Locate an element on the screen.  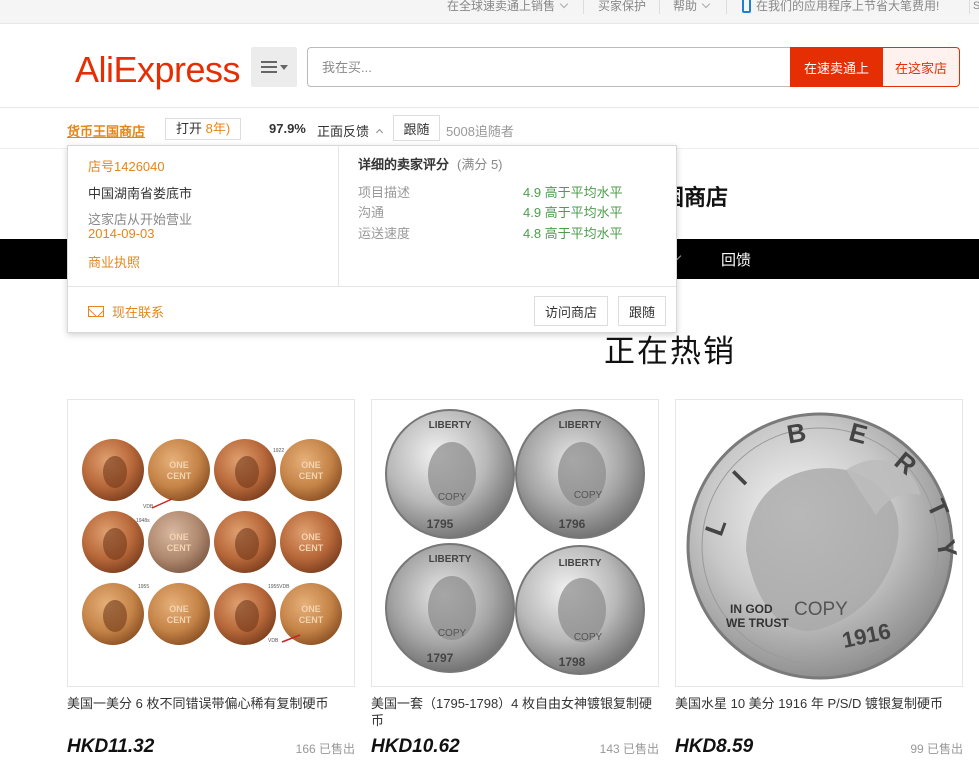
search-aliexpress-button: 在速卖通上 is located at coordinates (836, 67).